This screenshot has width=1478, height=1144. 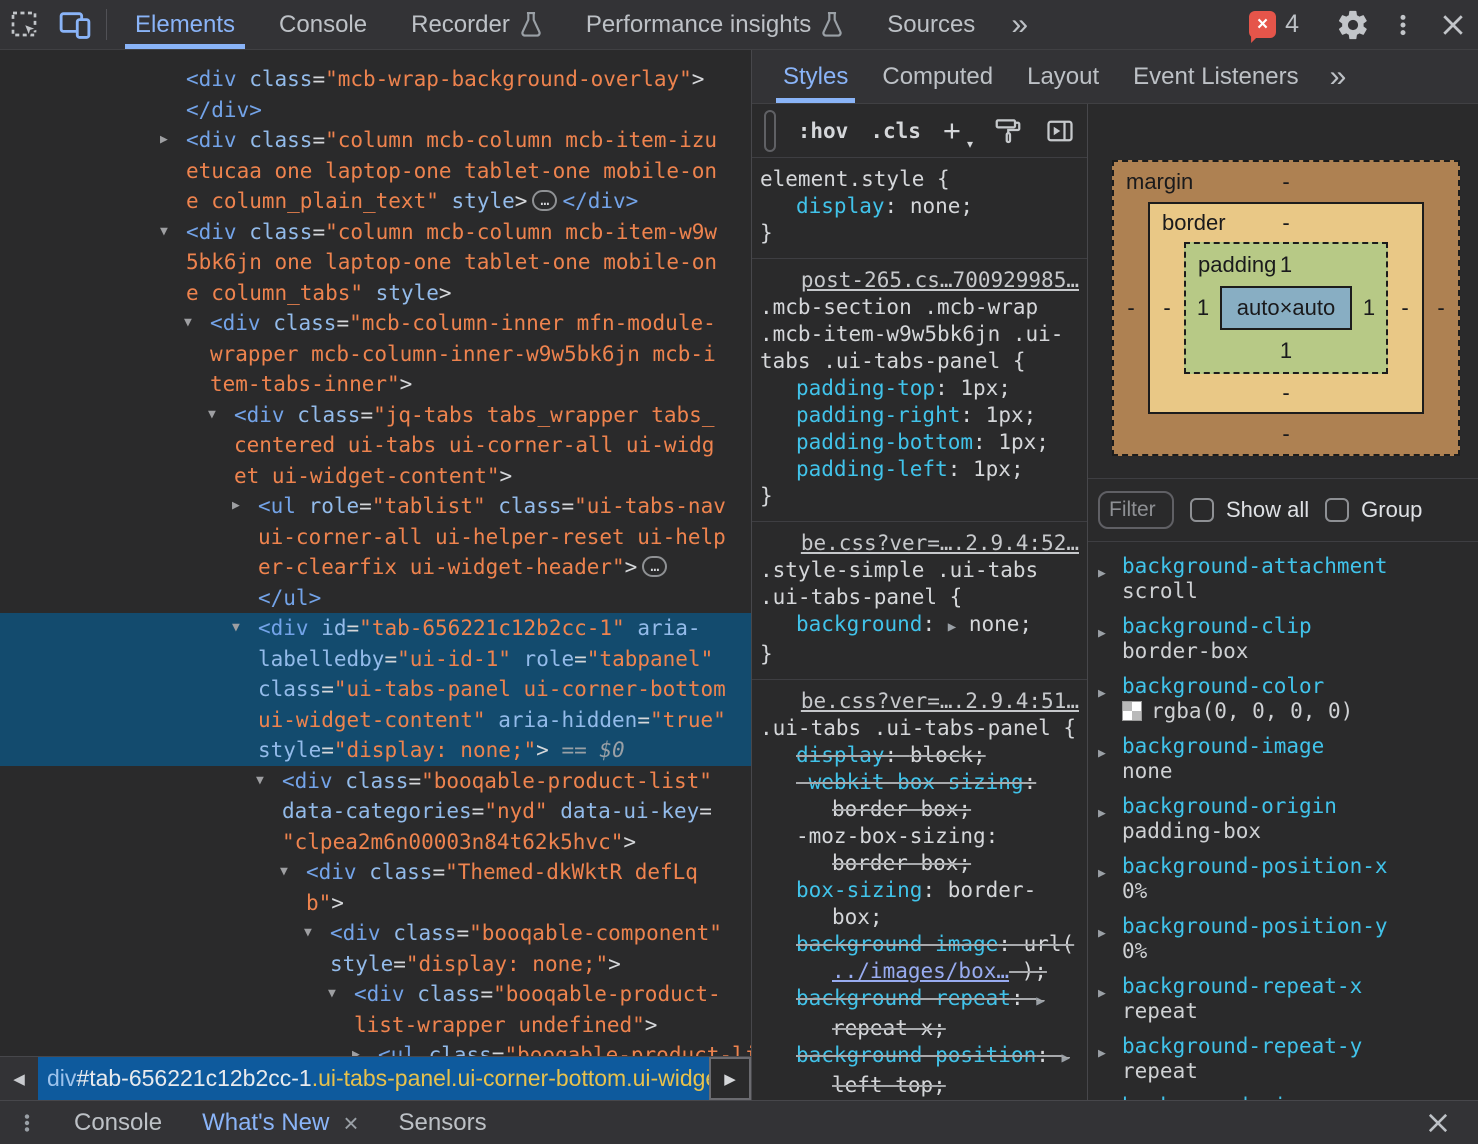 I want to click on dom-tree-line: data-categories="nyd" data-ui-key=, so click(x=375, y=811).